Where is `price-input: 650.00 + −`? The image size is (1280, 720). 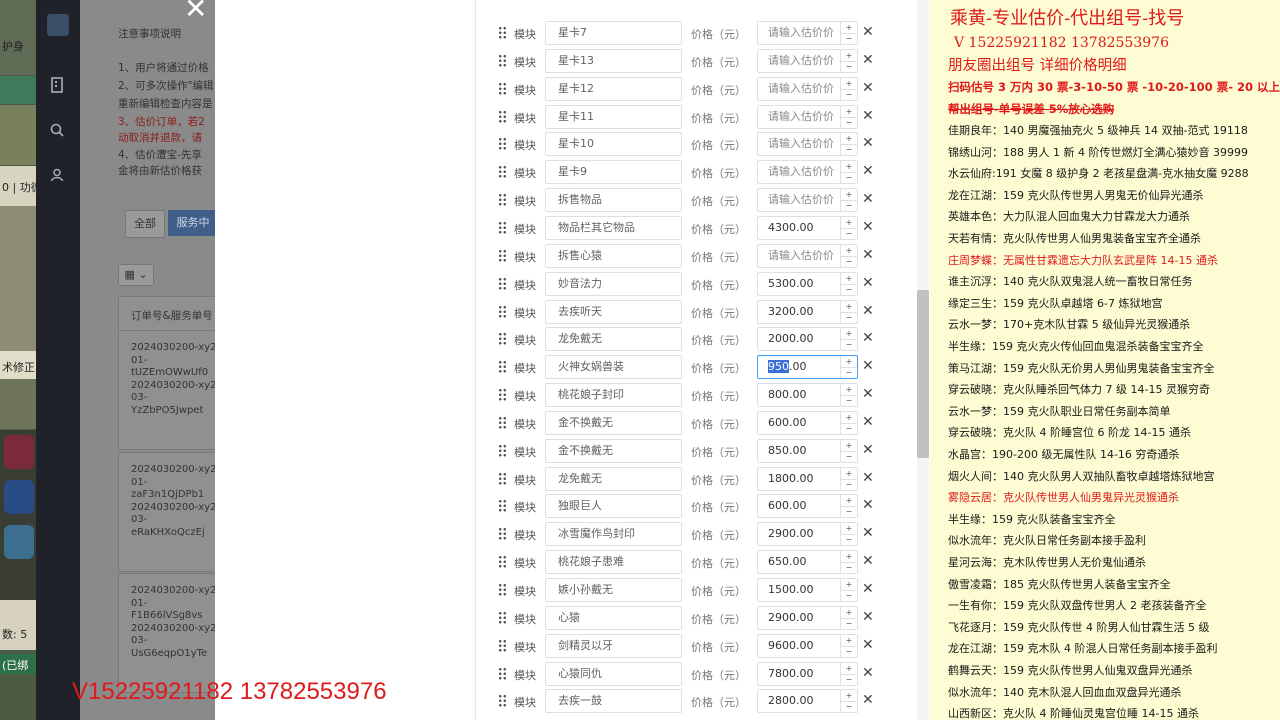
price-input: 650.00 + − is located at coordinates (807, 562).